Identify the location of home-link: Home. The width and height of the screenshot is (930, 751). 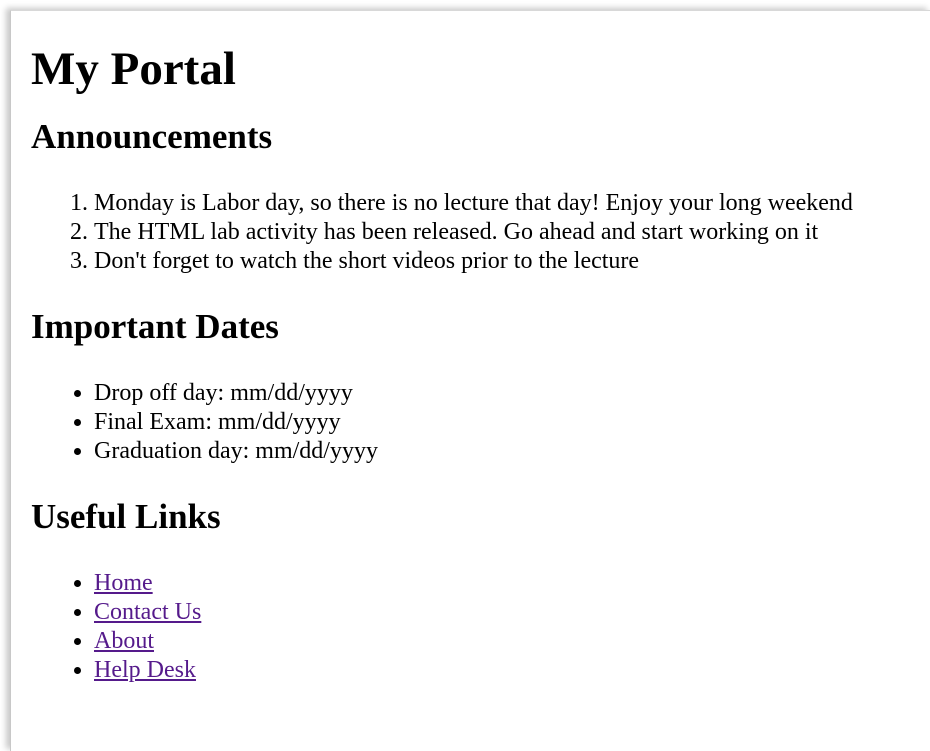
(123, 583).